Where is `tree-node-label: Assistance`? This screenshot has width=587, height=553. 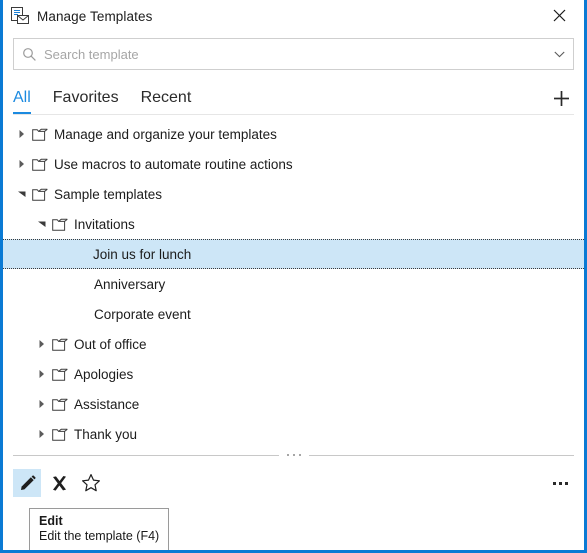
tree-node-label: Assistance is located at coordinates (107, 404).